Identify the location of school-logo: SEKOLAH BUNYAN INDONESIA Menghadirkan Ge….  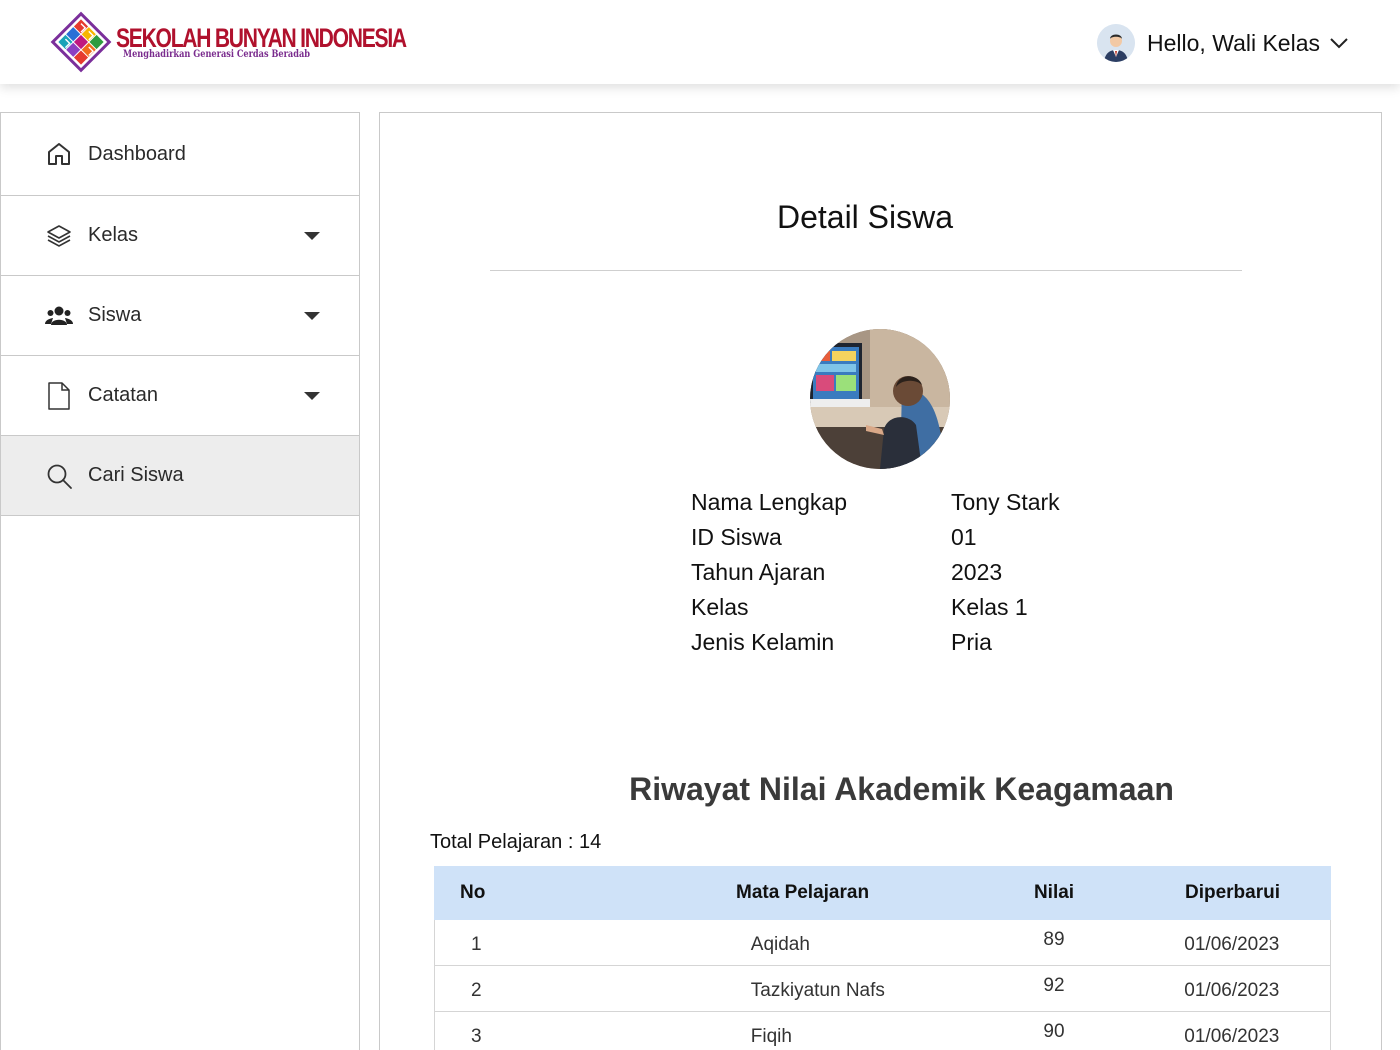
(227, 42).